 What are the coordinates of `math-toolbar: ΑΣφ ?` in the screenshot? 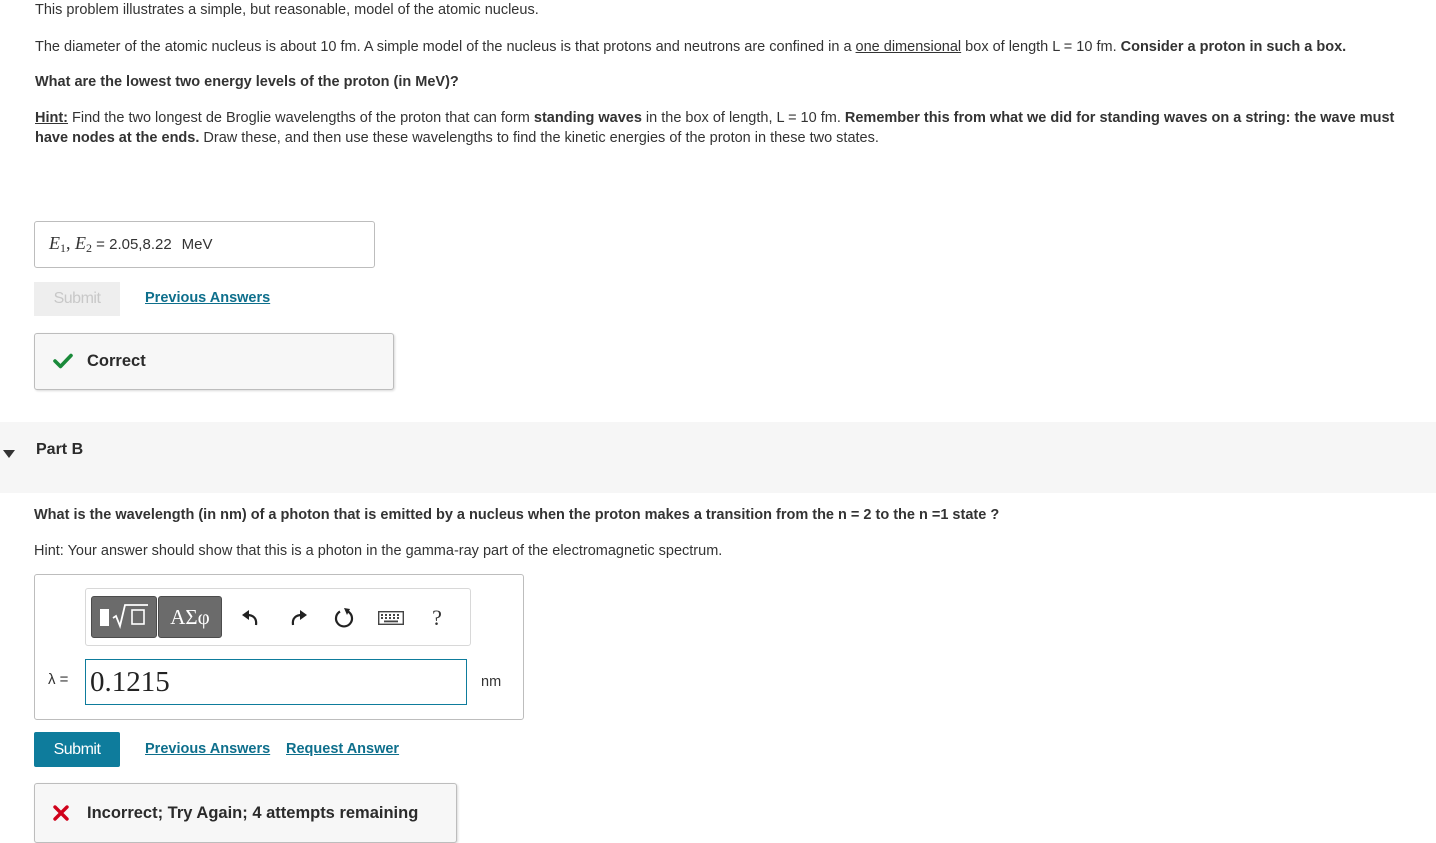 It's located at (278, 617).